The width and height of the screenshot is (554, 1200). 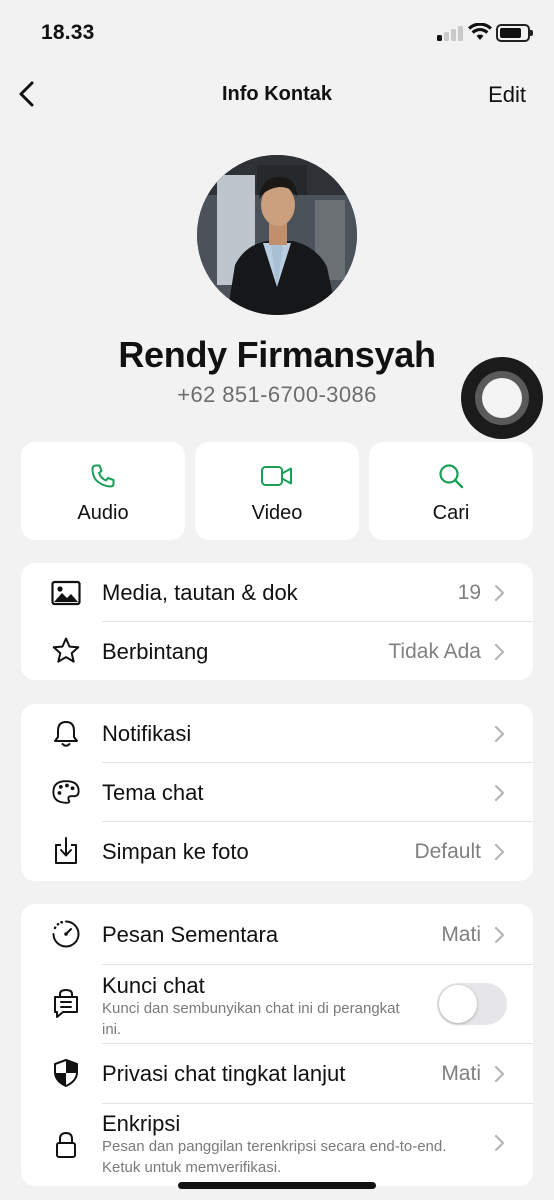 I want to click on search-icon, so click(x=451, y=476).